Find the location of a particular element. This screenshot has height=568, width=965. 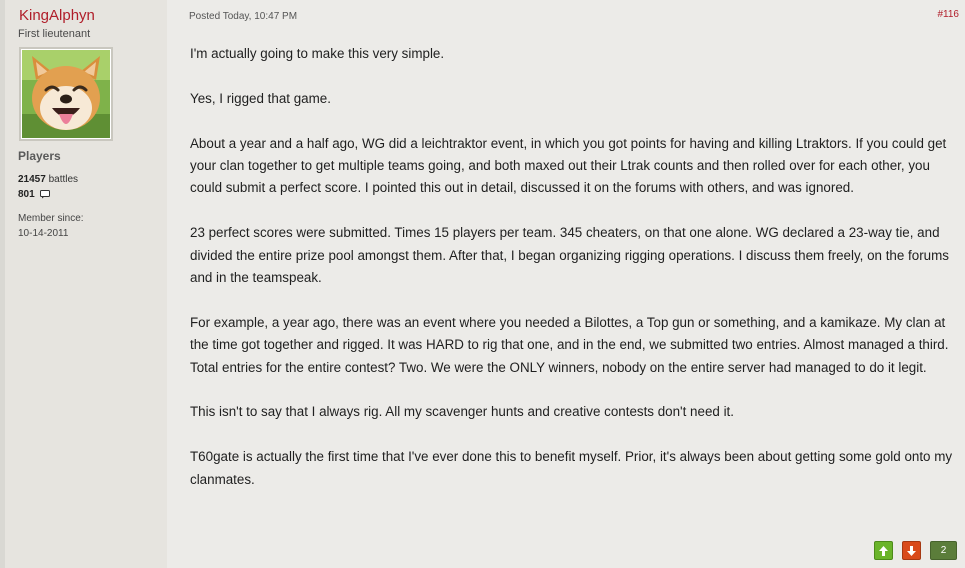

arrow-up-icon is located at coordinates (883, 550).